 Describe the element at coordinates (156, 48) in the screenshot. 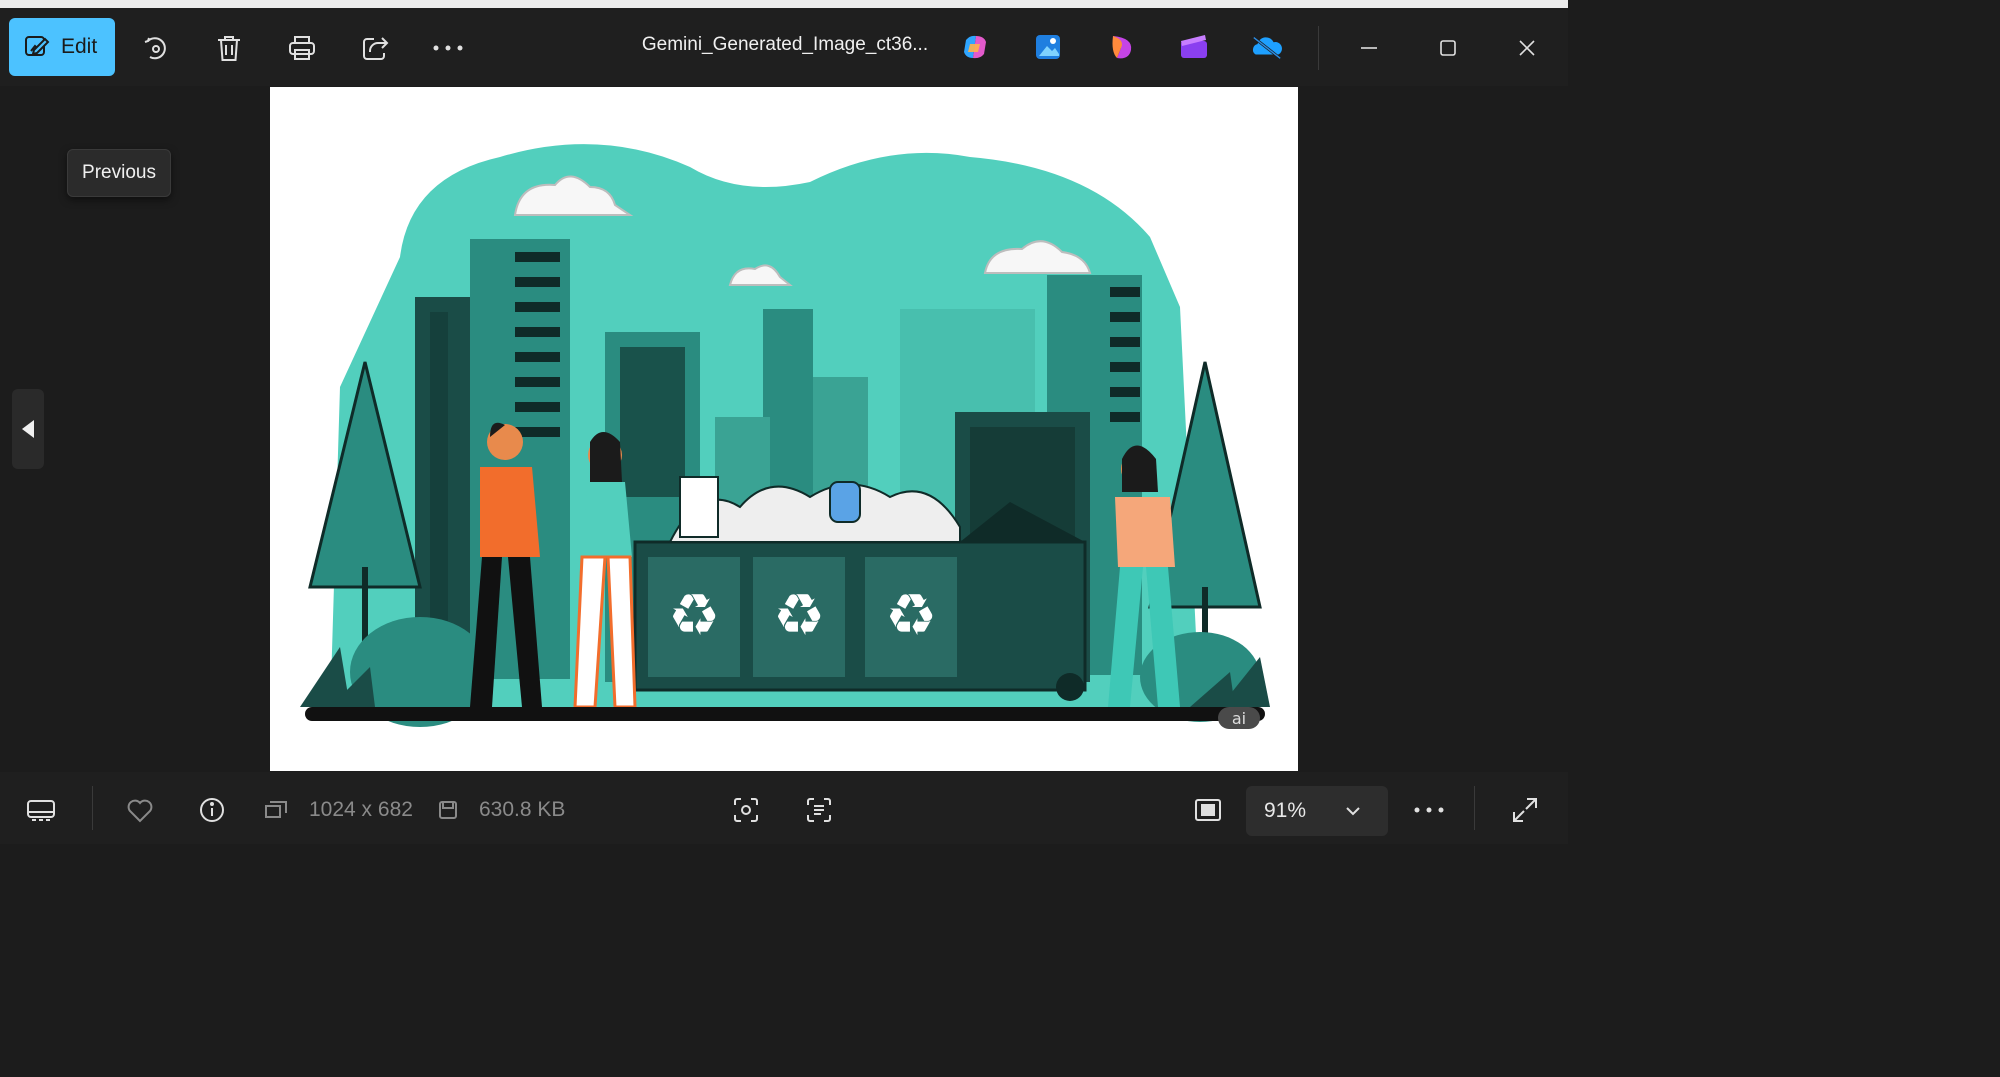

I see `rotate-icon` at that location.